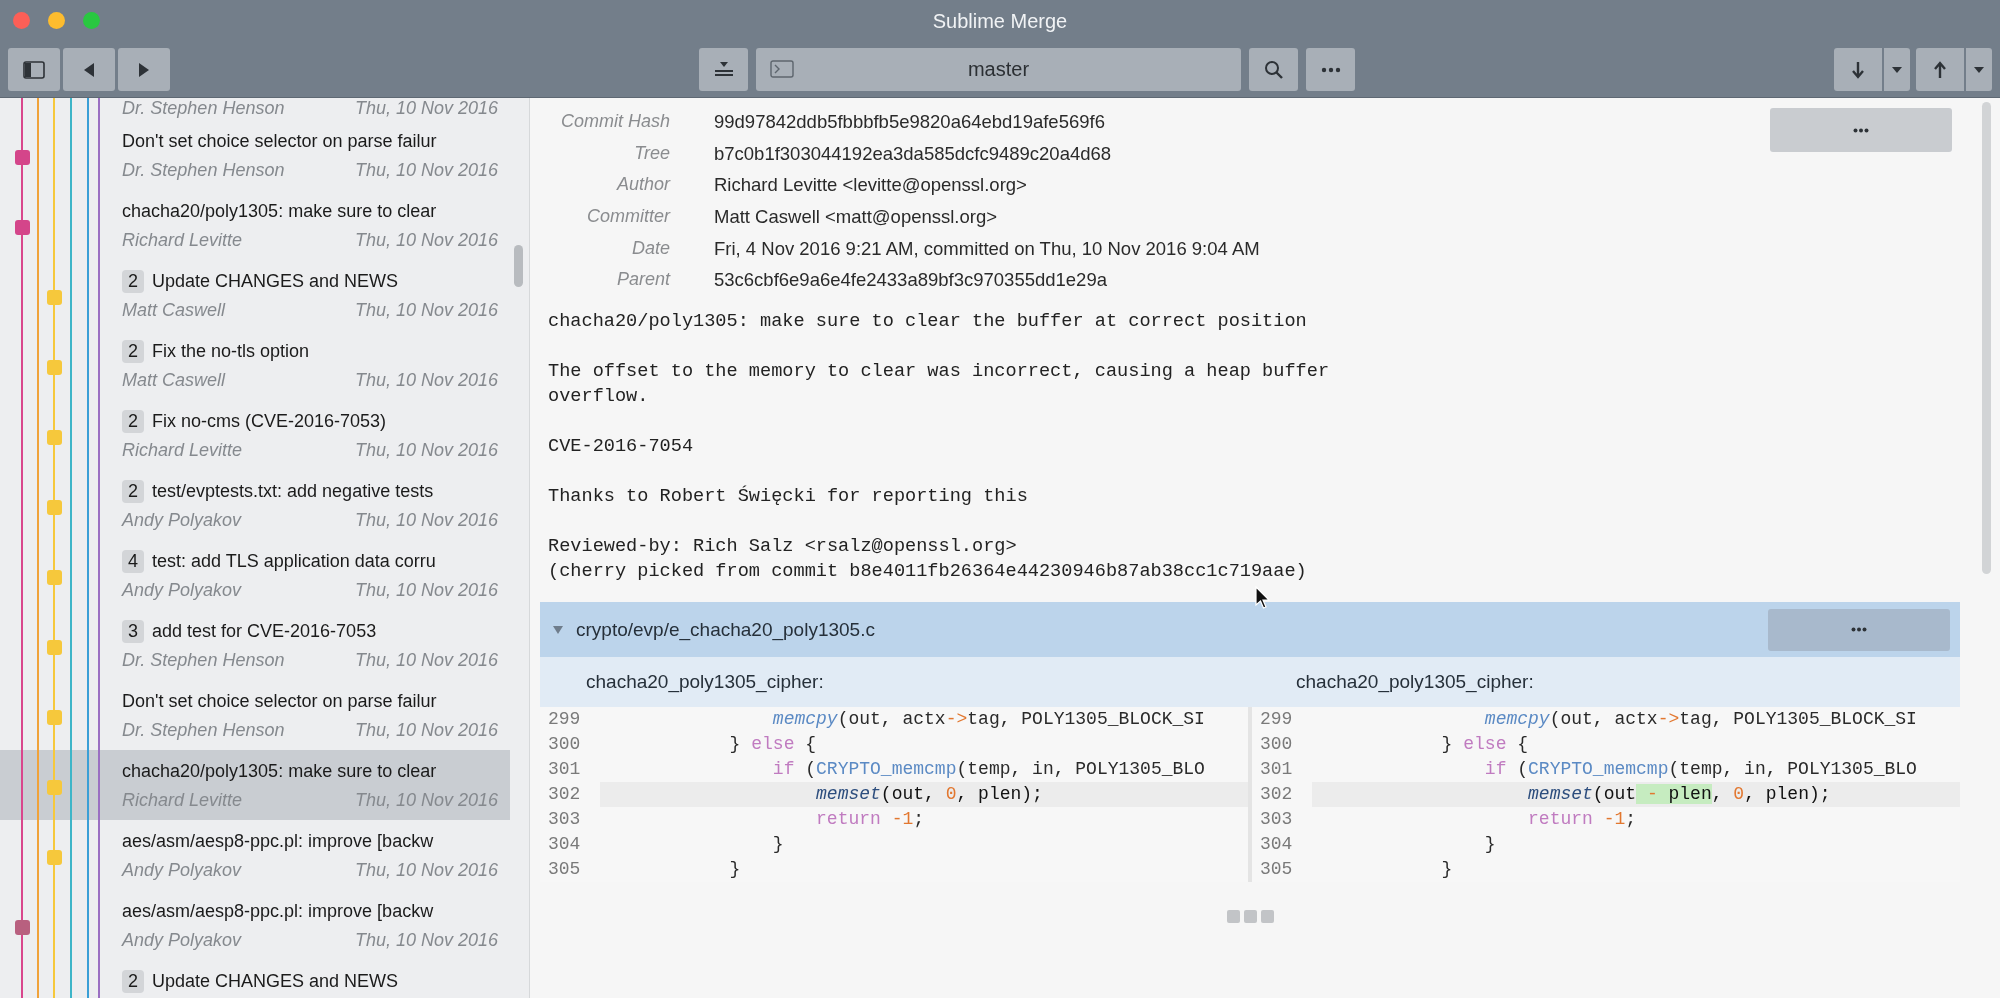 The image size is (2000, 998). What do you see at coordinates (614, 121) in the screenshot?
I see `field-label: Commit Hash` at bounding box center [614, 121].